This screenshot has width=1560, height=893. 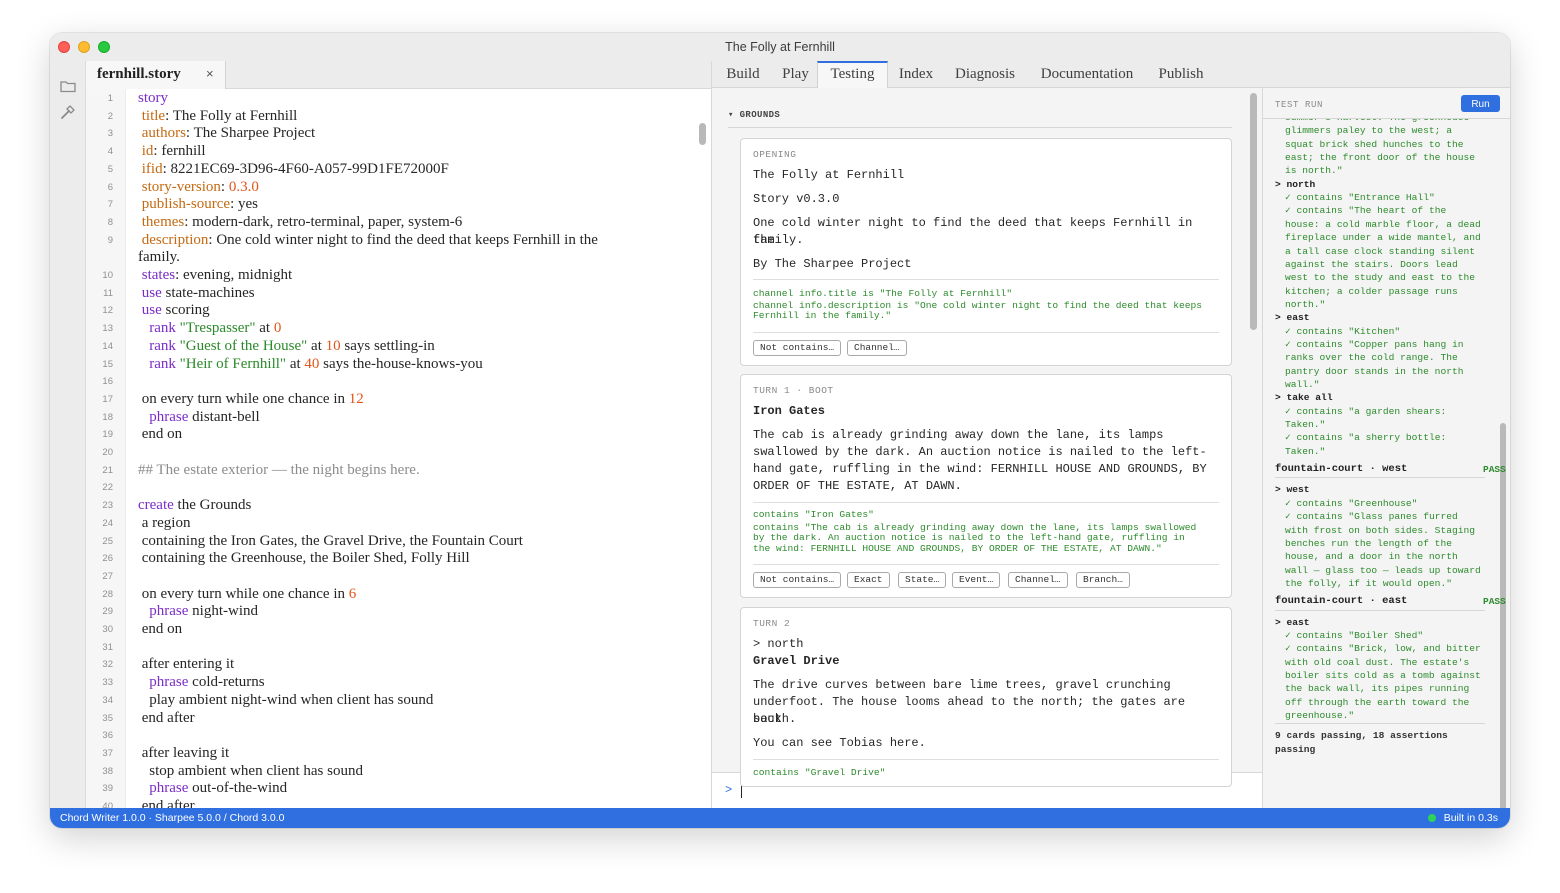 I want to click on assertion-result: ✓ contains "The heart of the, so click(x=1366, y=211).